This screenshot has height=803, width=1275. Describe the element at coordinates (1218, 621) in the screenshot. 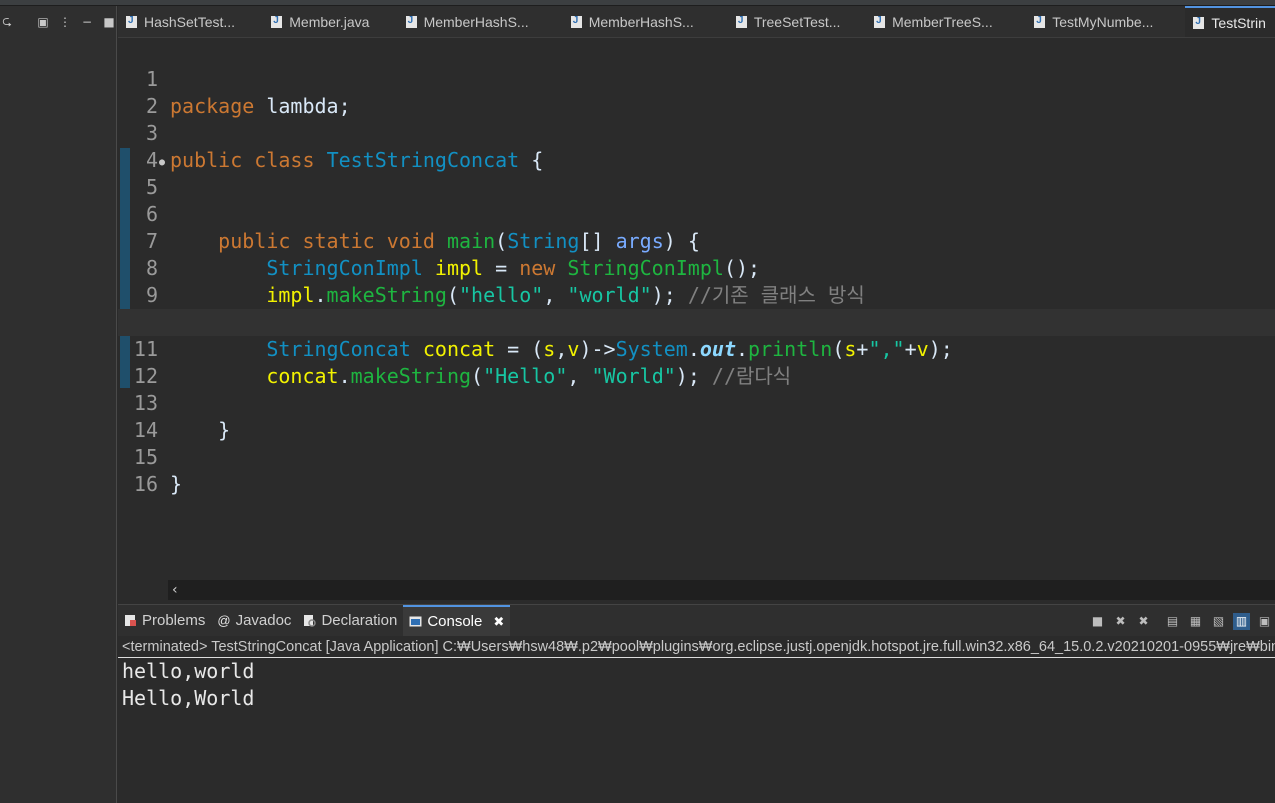

I see `word-wrap-icon: ▧` at that location.